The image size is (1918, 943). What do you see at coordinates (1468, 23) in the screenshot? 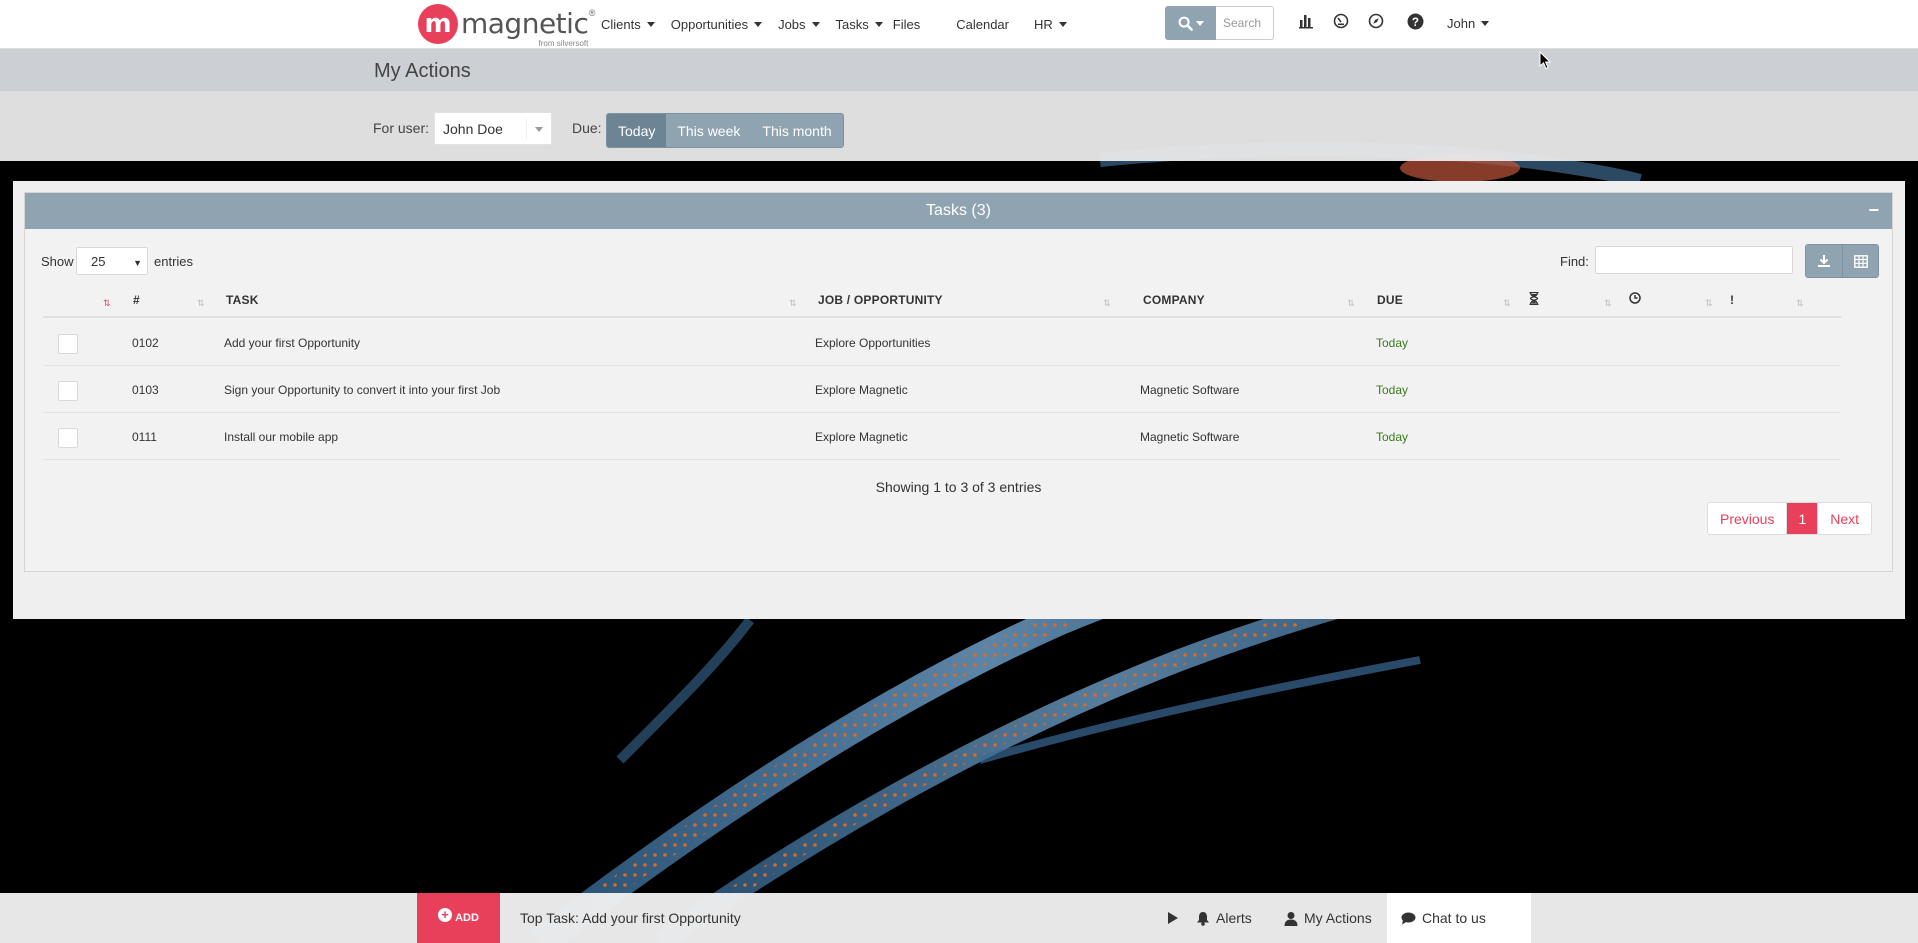
I see `user-menu: John` at bounding box center [1468, 23].